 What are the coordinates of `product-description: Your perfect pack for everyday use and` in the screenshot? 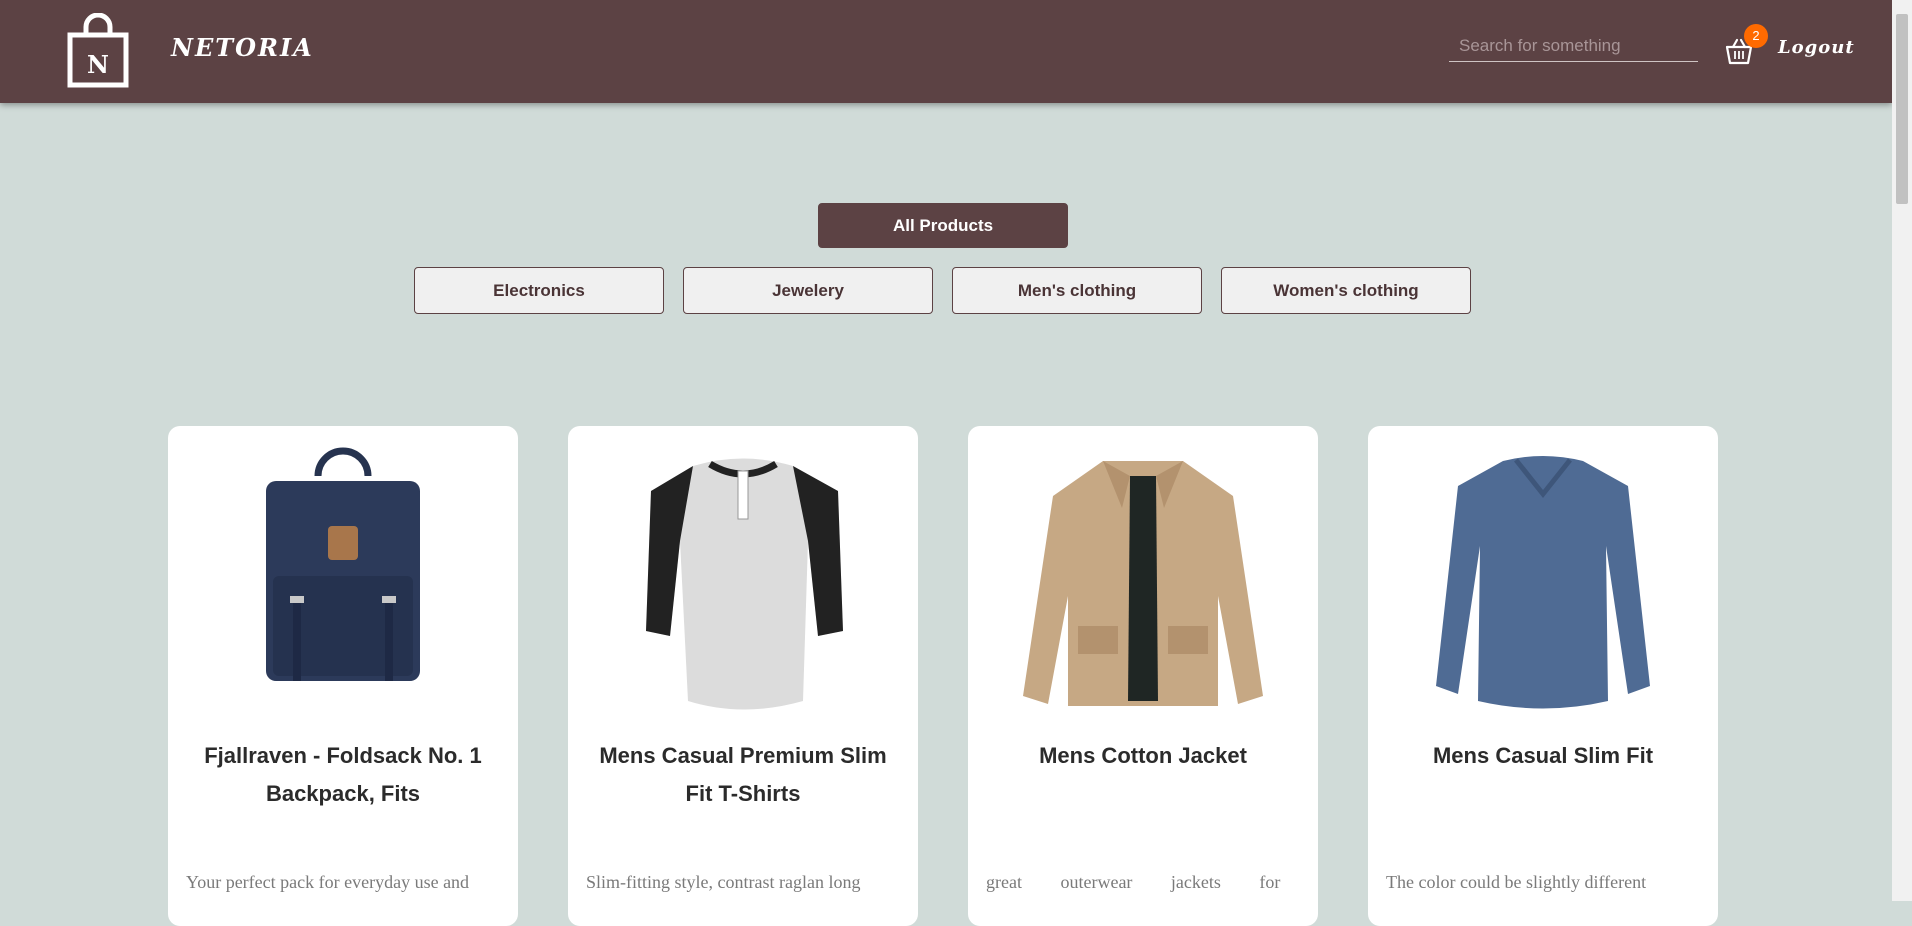 It's located at (328, 882).